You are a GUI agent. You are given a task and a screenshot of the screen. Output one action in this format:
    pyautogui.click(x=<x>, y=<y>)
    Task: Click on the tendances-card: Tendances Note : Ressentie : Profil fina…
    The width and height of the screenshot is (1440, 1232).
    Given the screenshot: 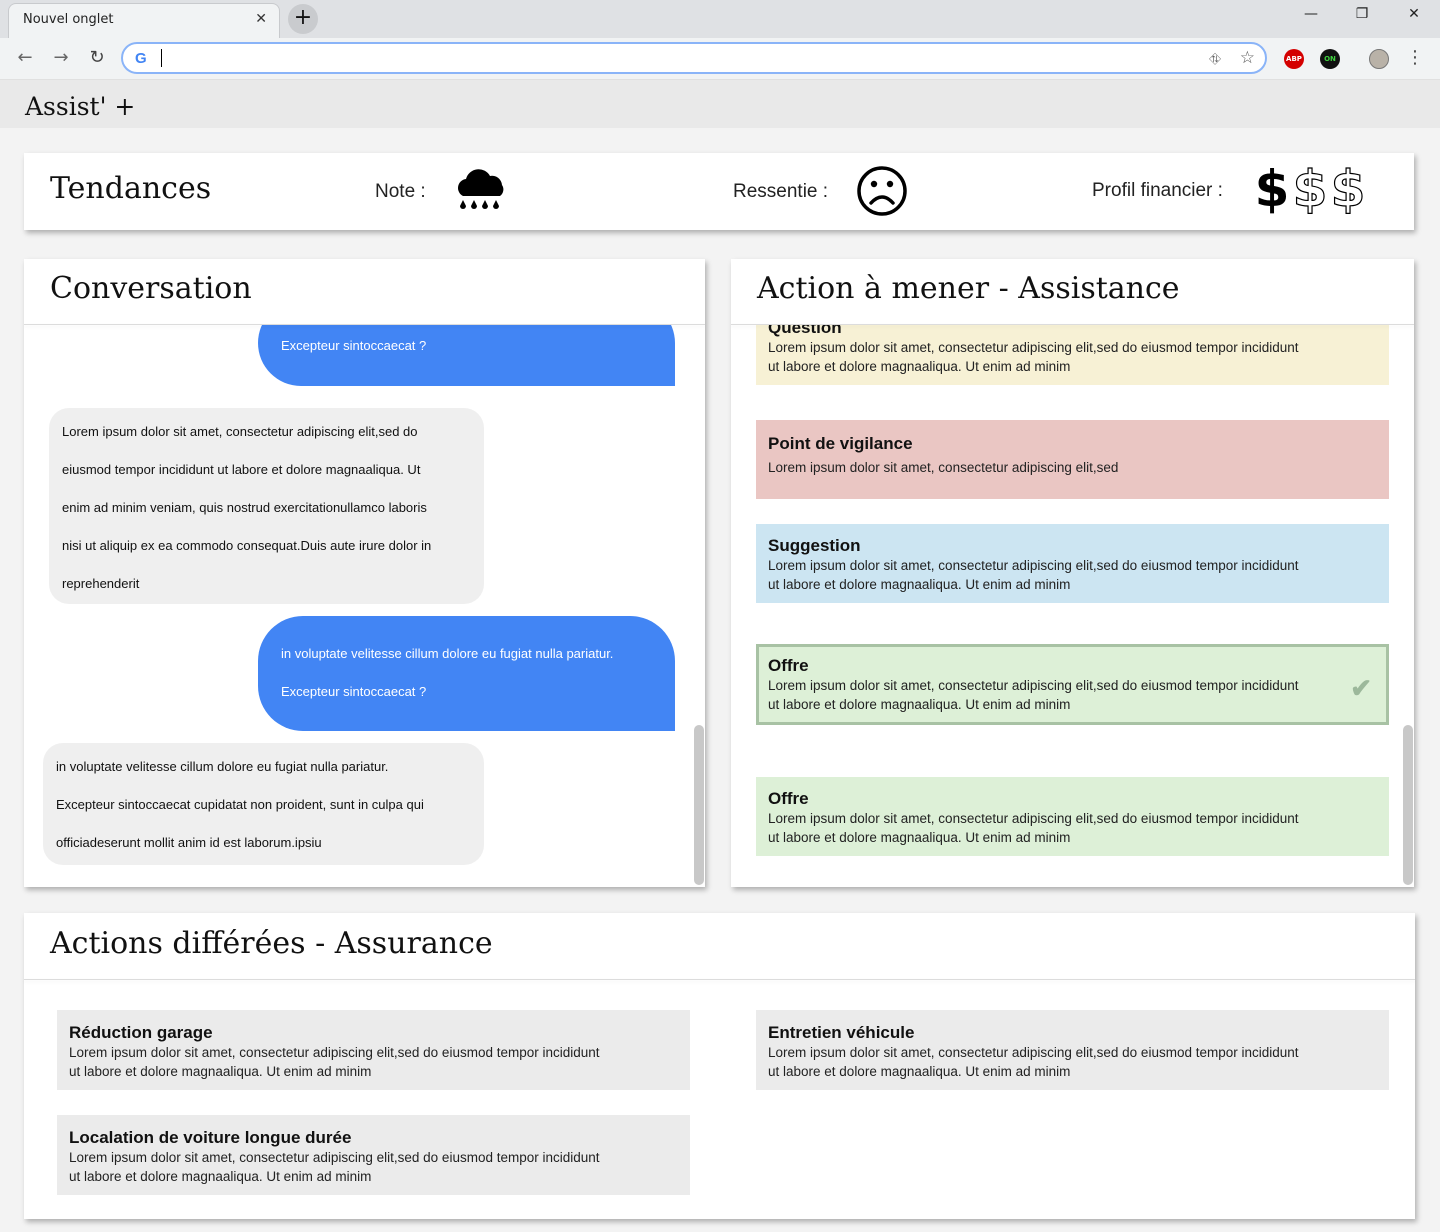 What is the action you would take?
    pyautogui.click(x=719, y=191)
    